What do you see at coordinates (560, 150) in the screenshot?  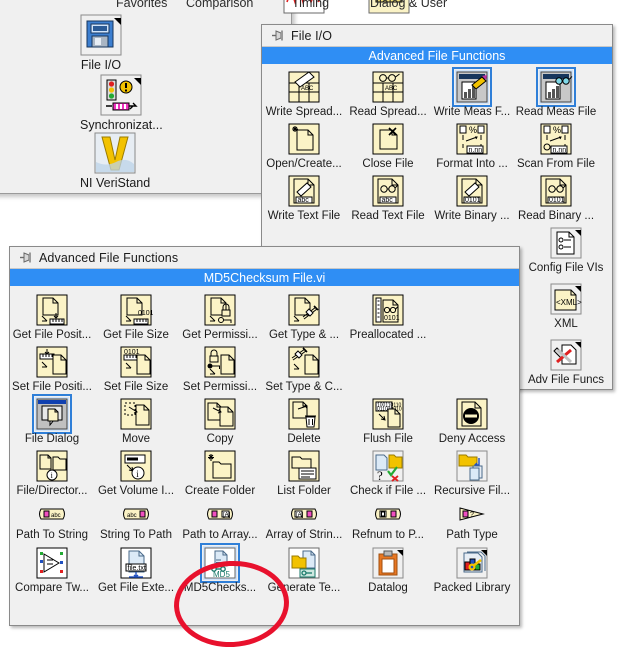 I see `svg-text: n.nn` at bounding box center [560, 150].